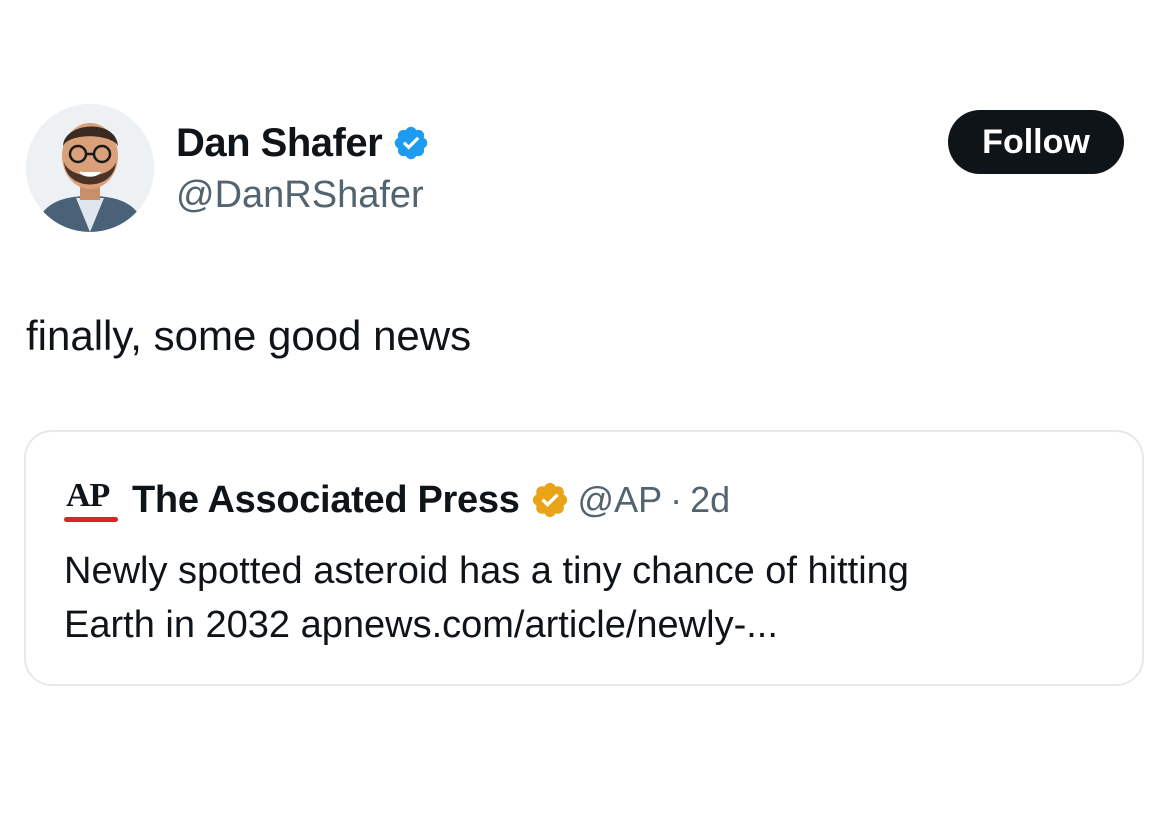 Image resolution: width=1170 pixels, height=824 pixels. I want to click on author-info: Dan Shafer @DanRShafer, so click(303, 168).